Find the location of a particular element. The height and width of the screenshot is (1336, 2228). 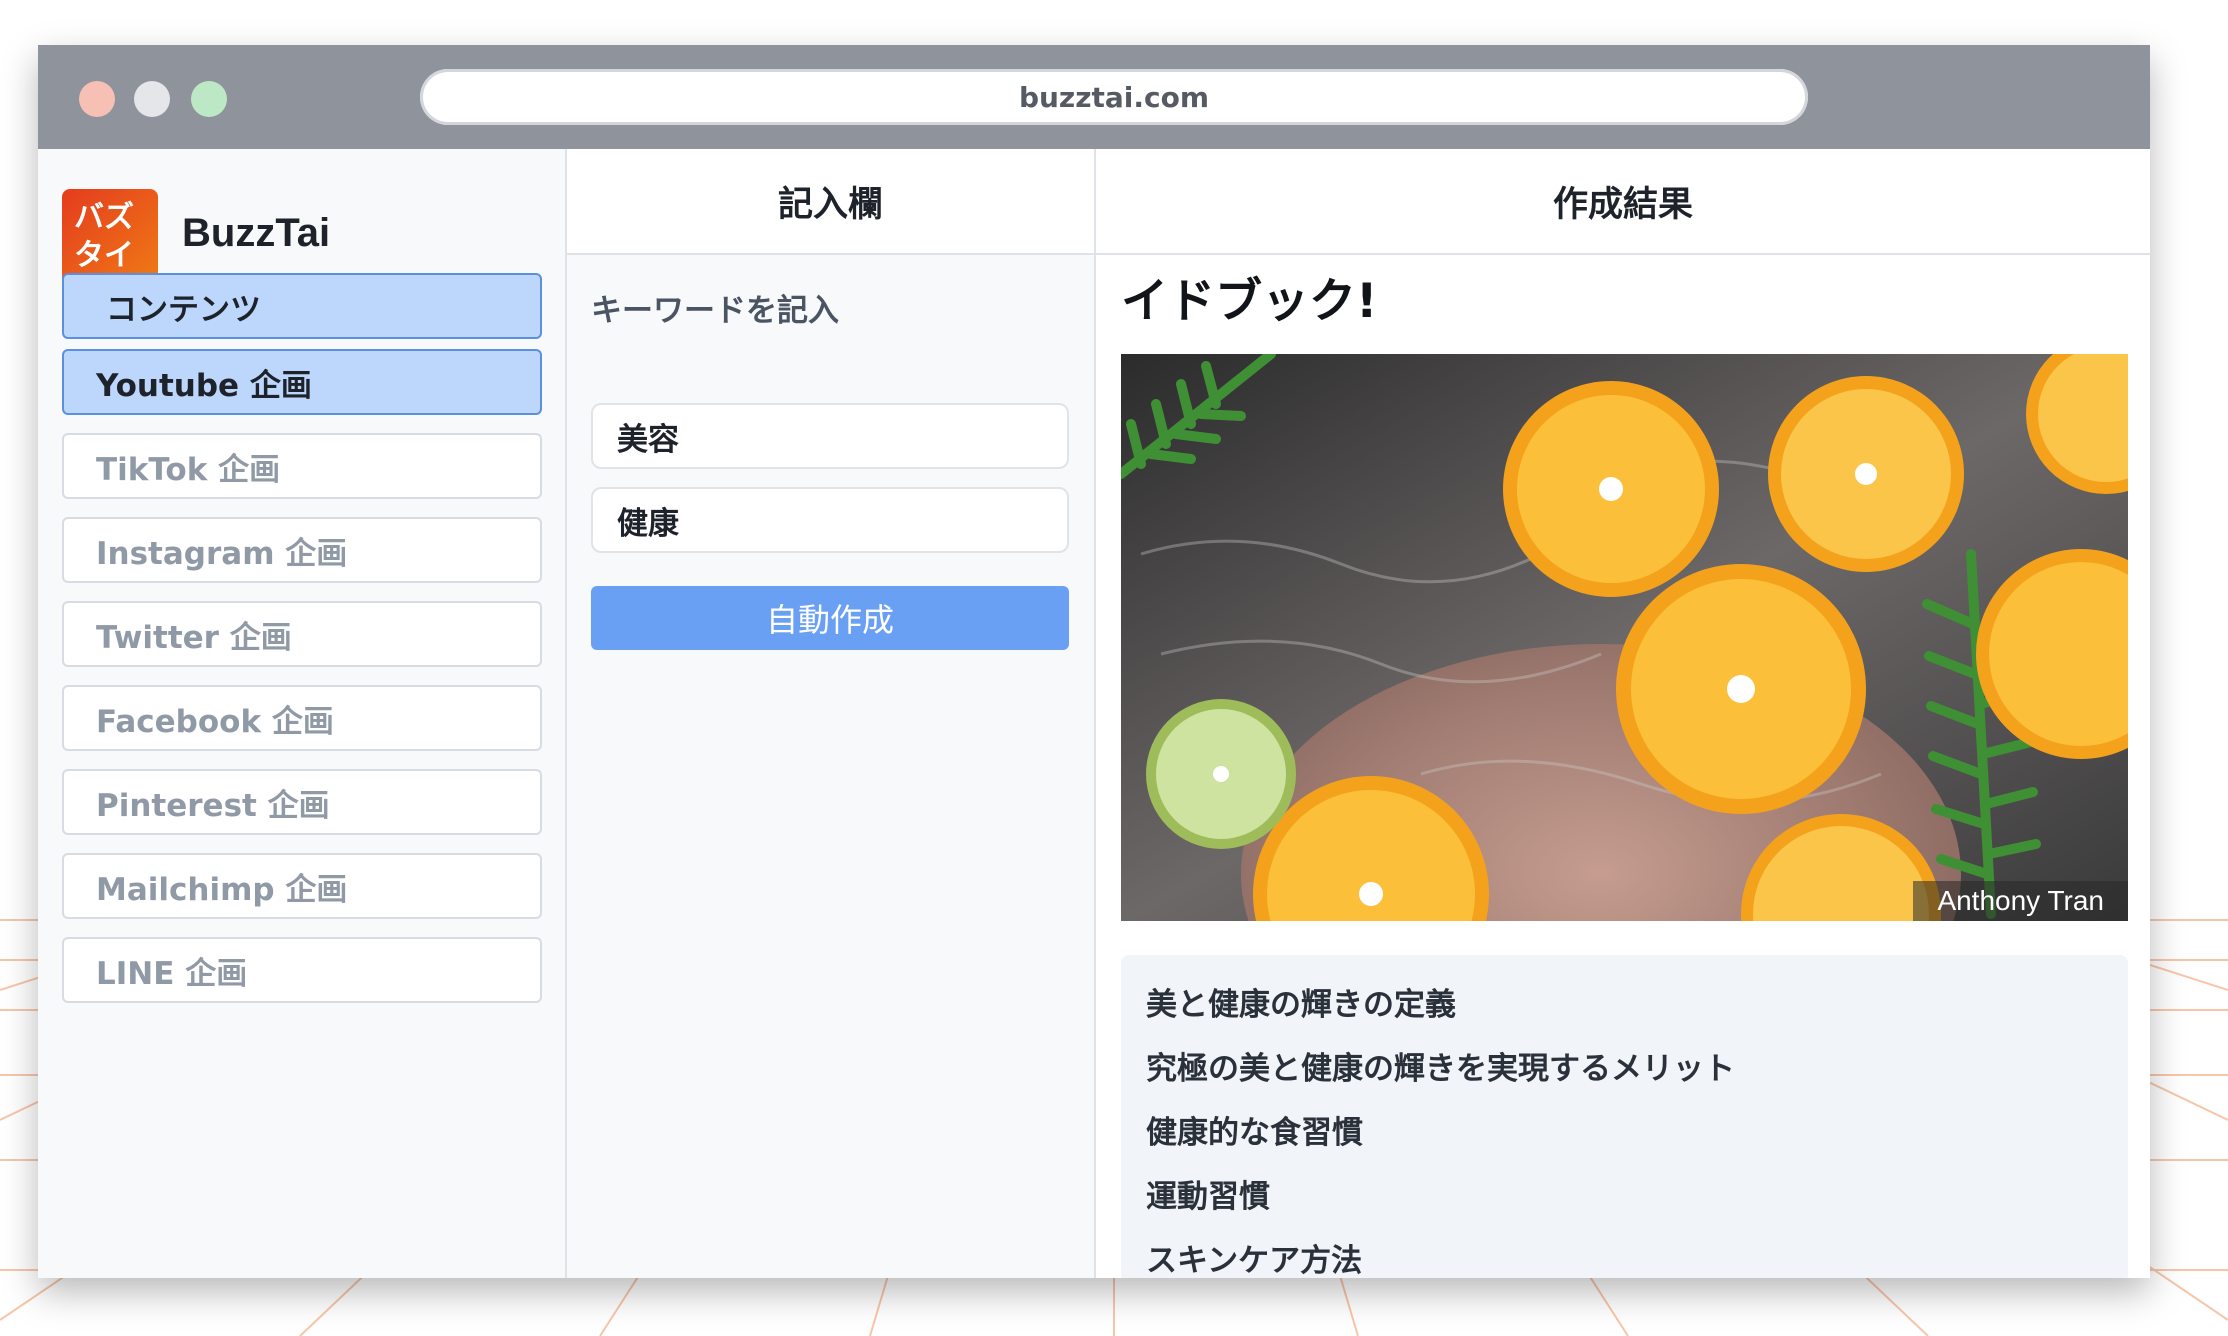

contents-button-label: コンテンツ is located at coordinates (183, 309).